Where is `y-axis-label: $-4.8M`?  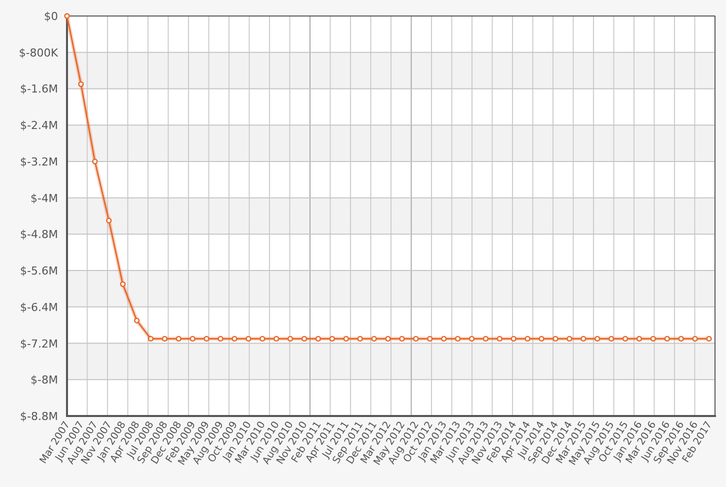 y-axis-label: $-4.8M is located at coordinates (39, 235).